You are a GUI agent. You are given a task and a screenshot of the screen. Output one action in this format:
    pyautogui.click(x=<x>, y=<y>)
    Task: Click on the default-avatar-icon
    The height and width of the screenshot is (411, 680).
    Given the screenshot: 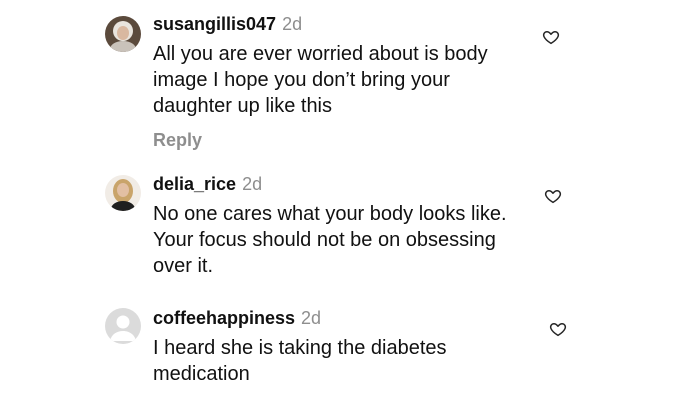 What is the action you would take?
    pyautogui.click(x=123, y=326)
    